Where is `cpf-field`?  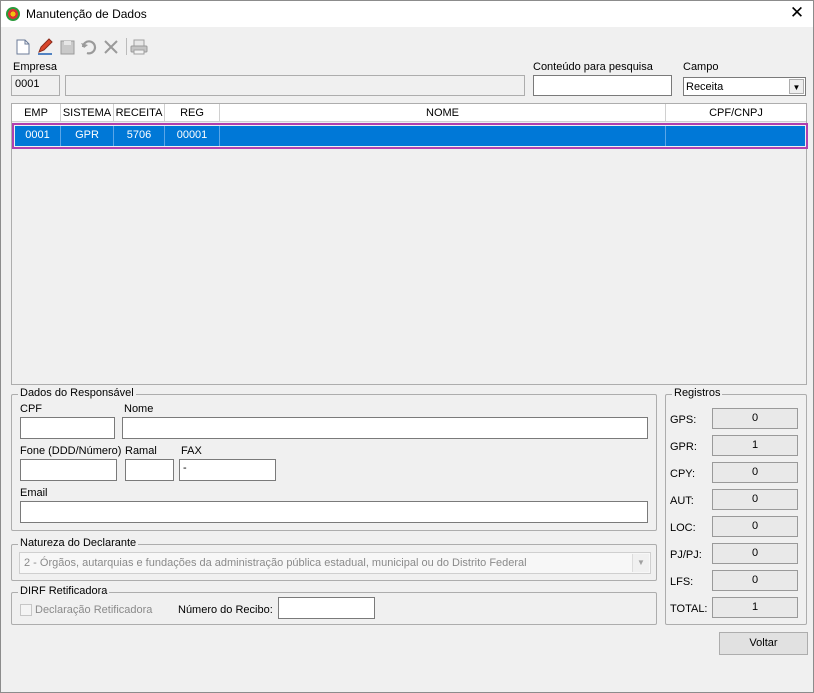
cpf-field is located at coordinates (67, 428).